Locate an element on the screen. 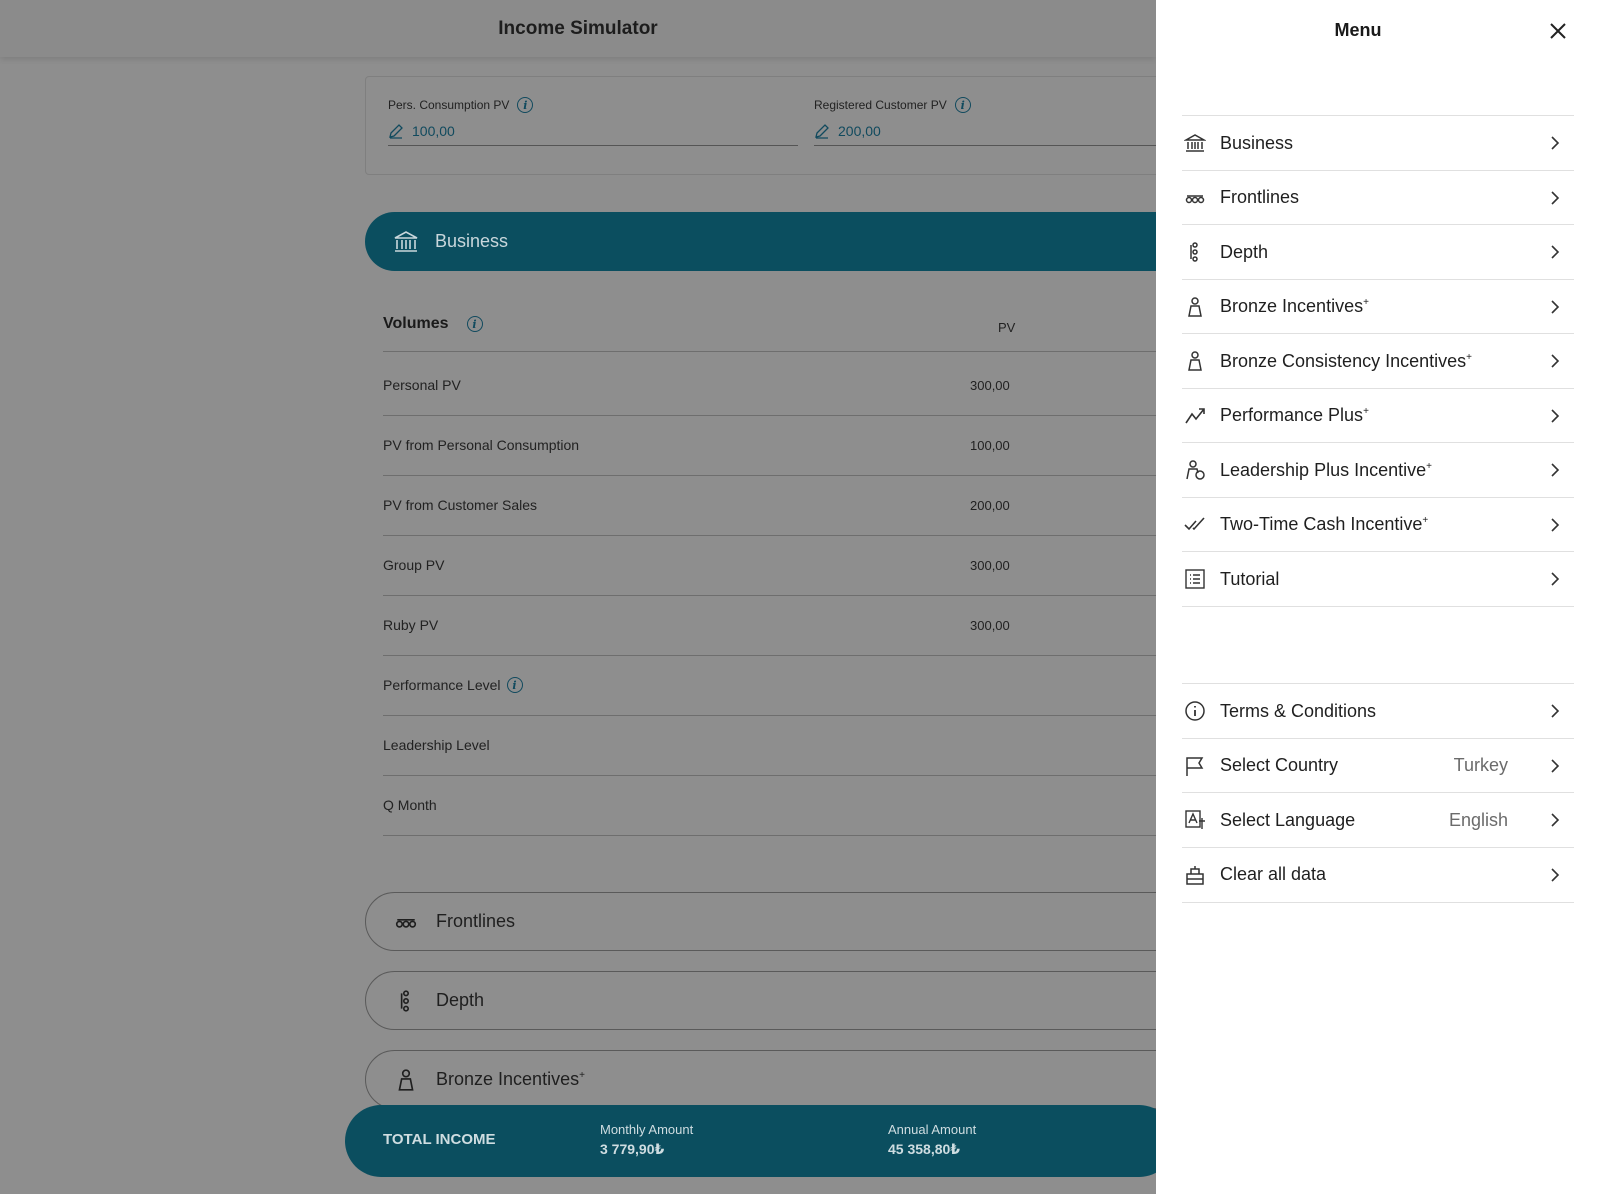  list-icon is located at coordinates (1195, 579).